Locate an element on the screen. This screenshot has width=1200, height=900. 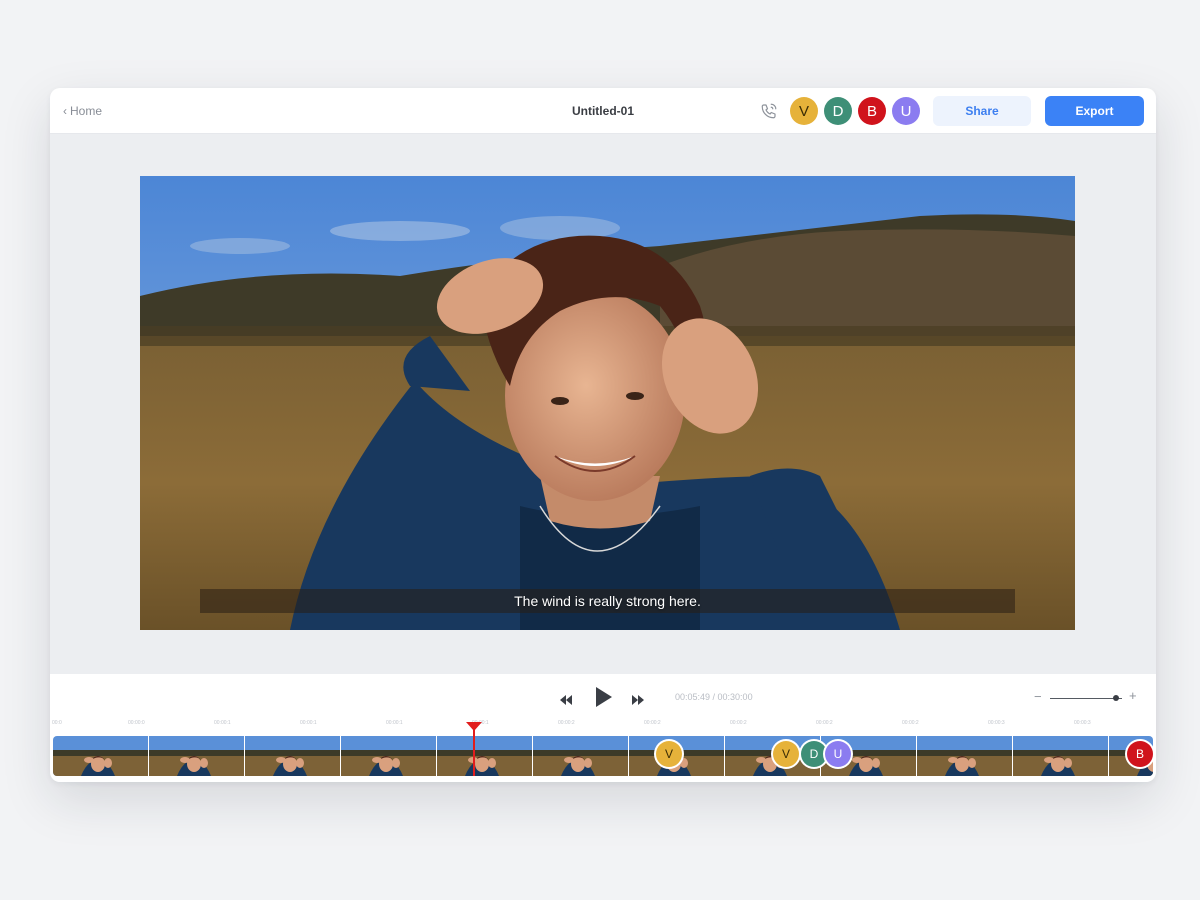
avatar-initial: B is located at coordinates (871, 111).